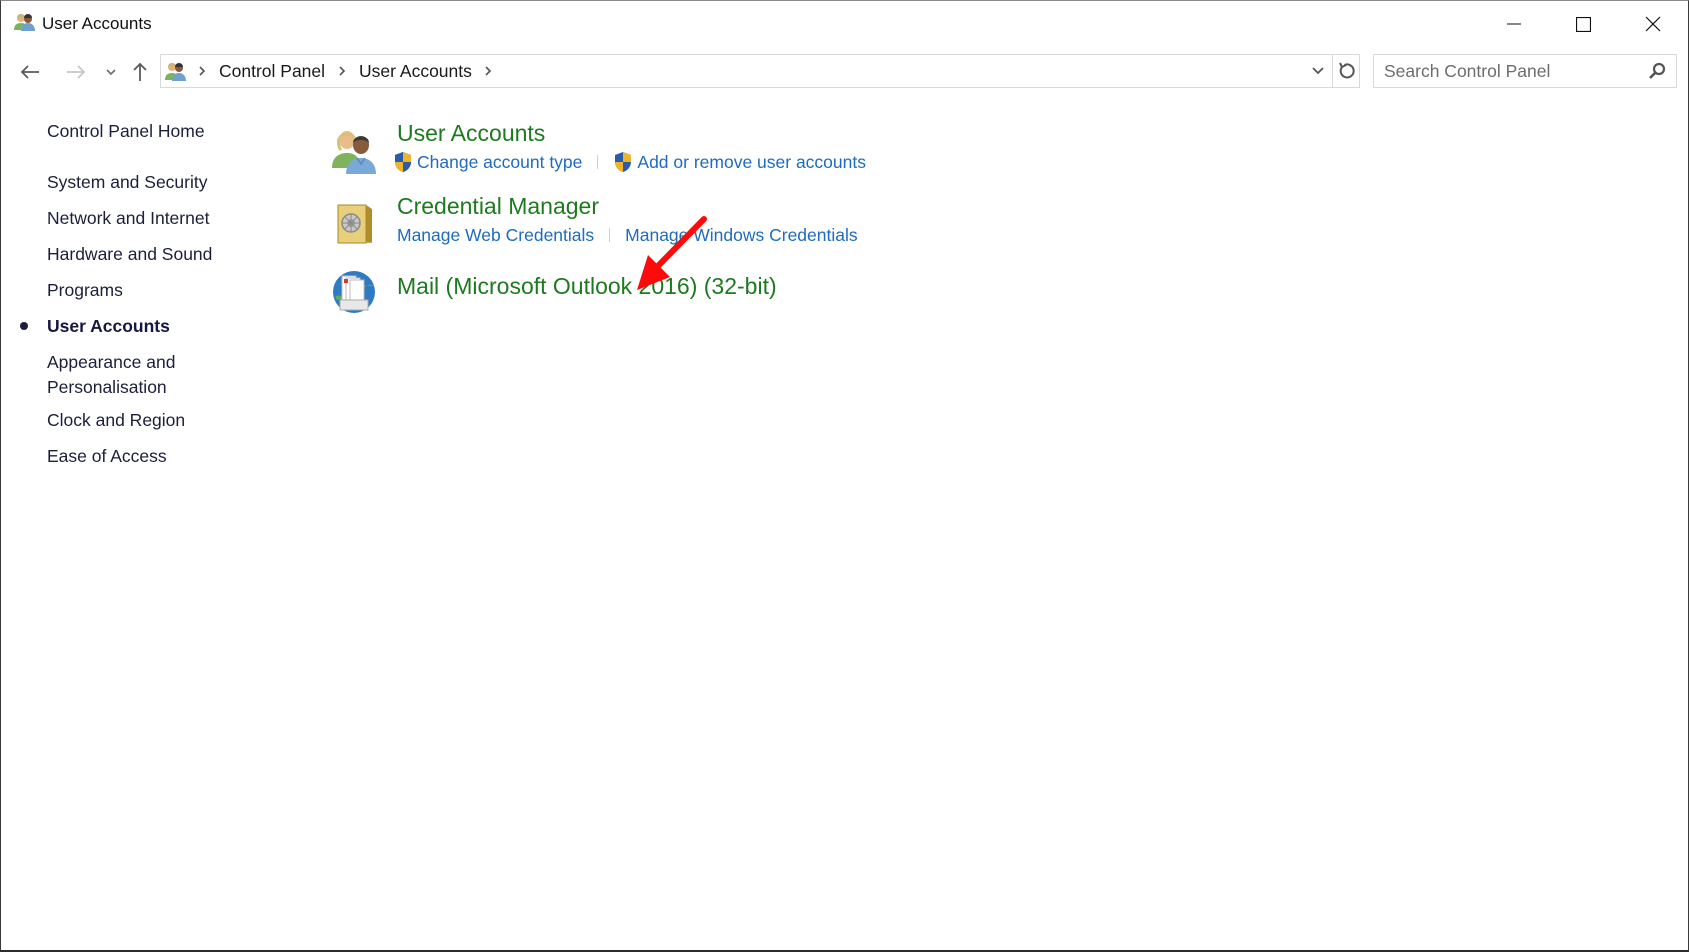 The width and height of the screenshot is (1689, 952). What do you see at coordinates (1657, 71) in the screenshot?
I see `search-icon` at bounding box center [1657, 71].